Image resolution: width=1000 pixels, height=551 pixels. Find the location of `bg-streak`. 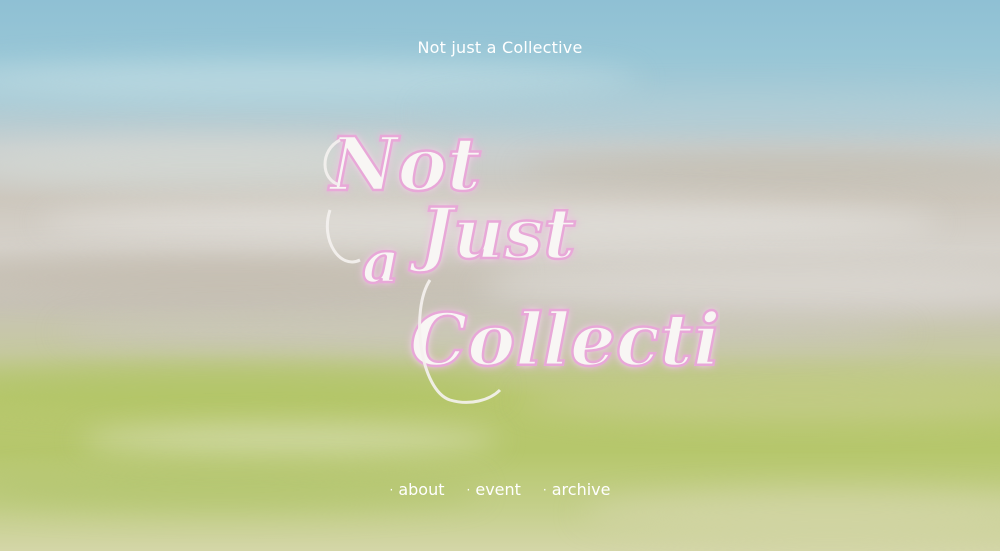

bg-streak is located at coordinates (320, 80).